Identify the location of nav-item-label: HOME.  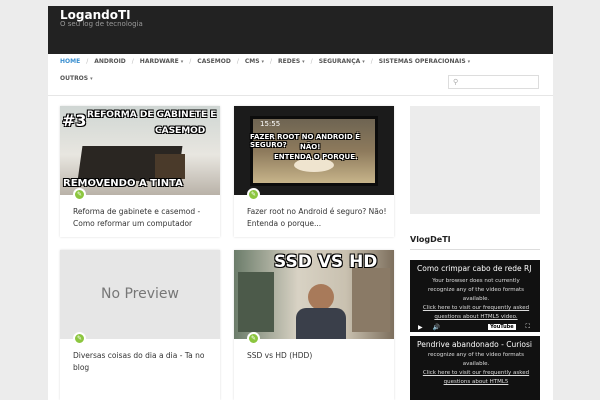
(70, 61).